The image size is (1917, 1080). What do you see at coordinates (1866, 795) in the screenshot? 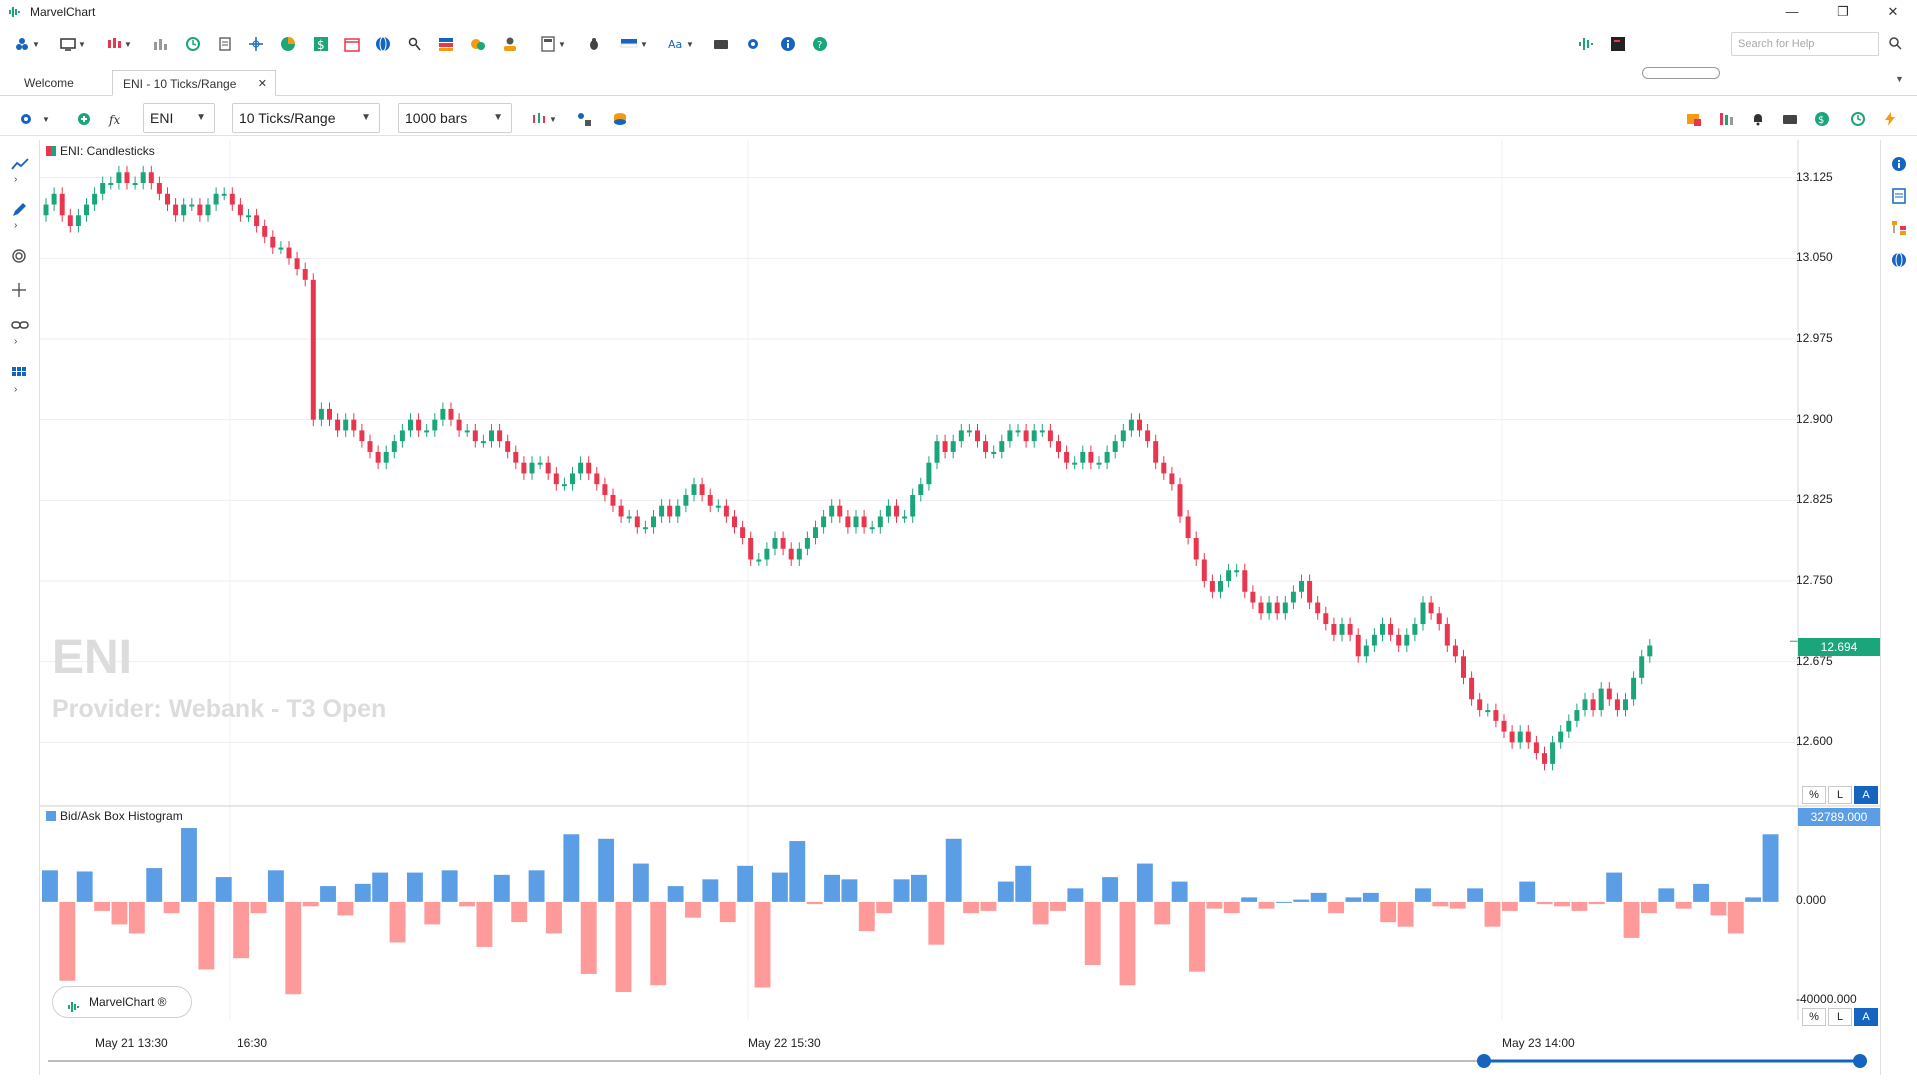
I see `price-scale-auto-button: A` at bounding box center [1866, 795].